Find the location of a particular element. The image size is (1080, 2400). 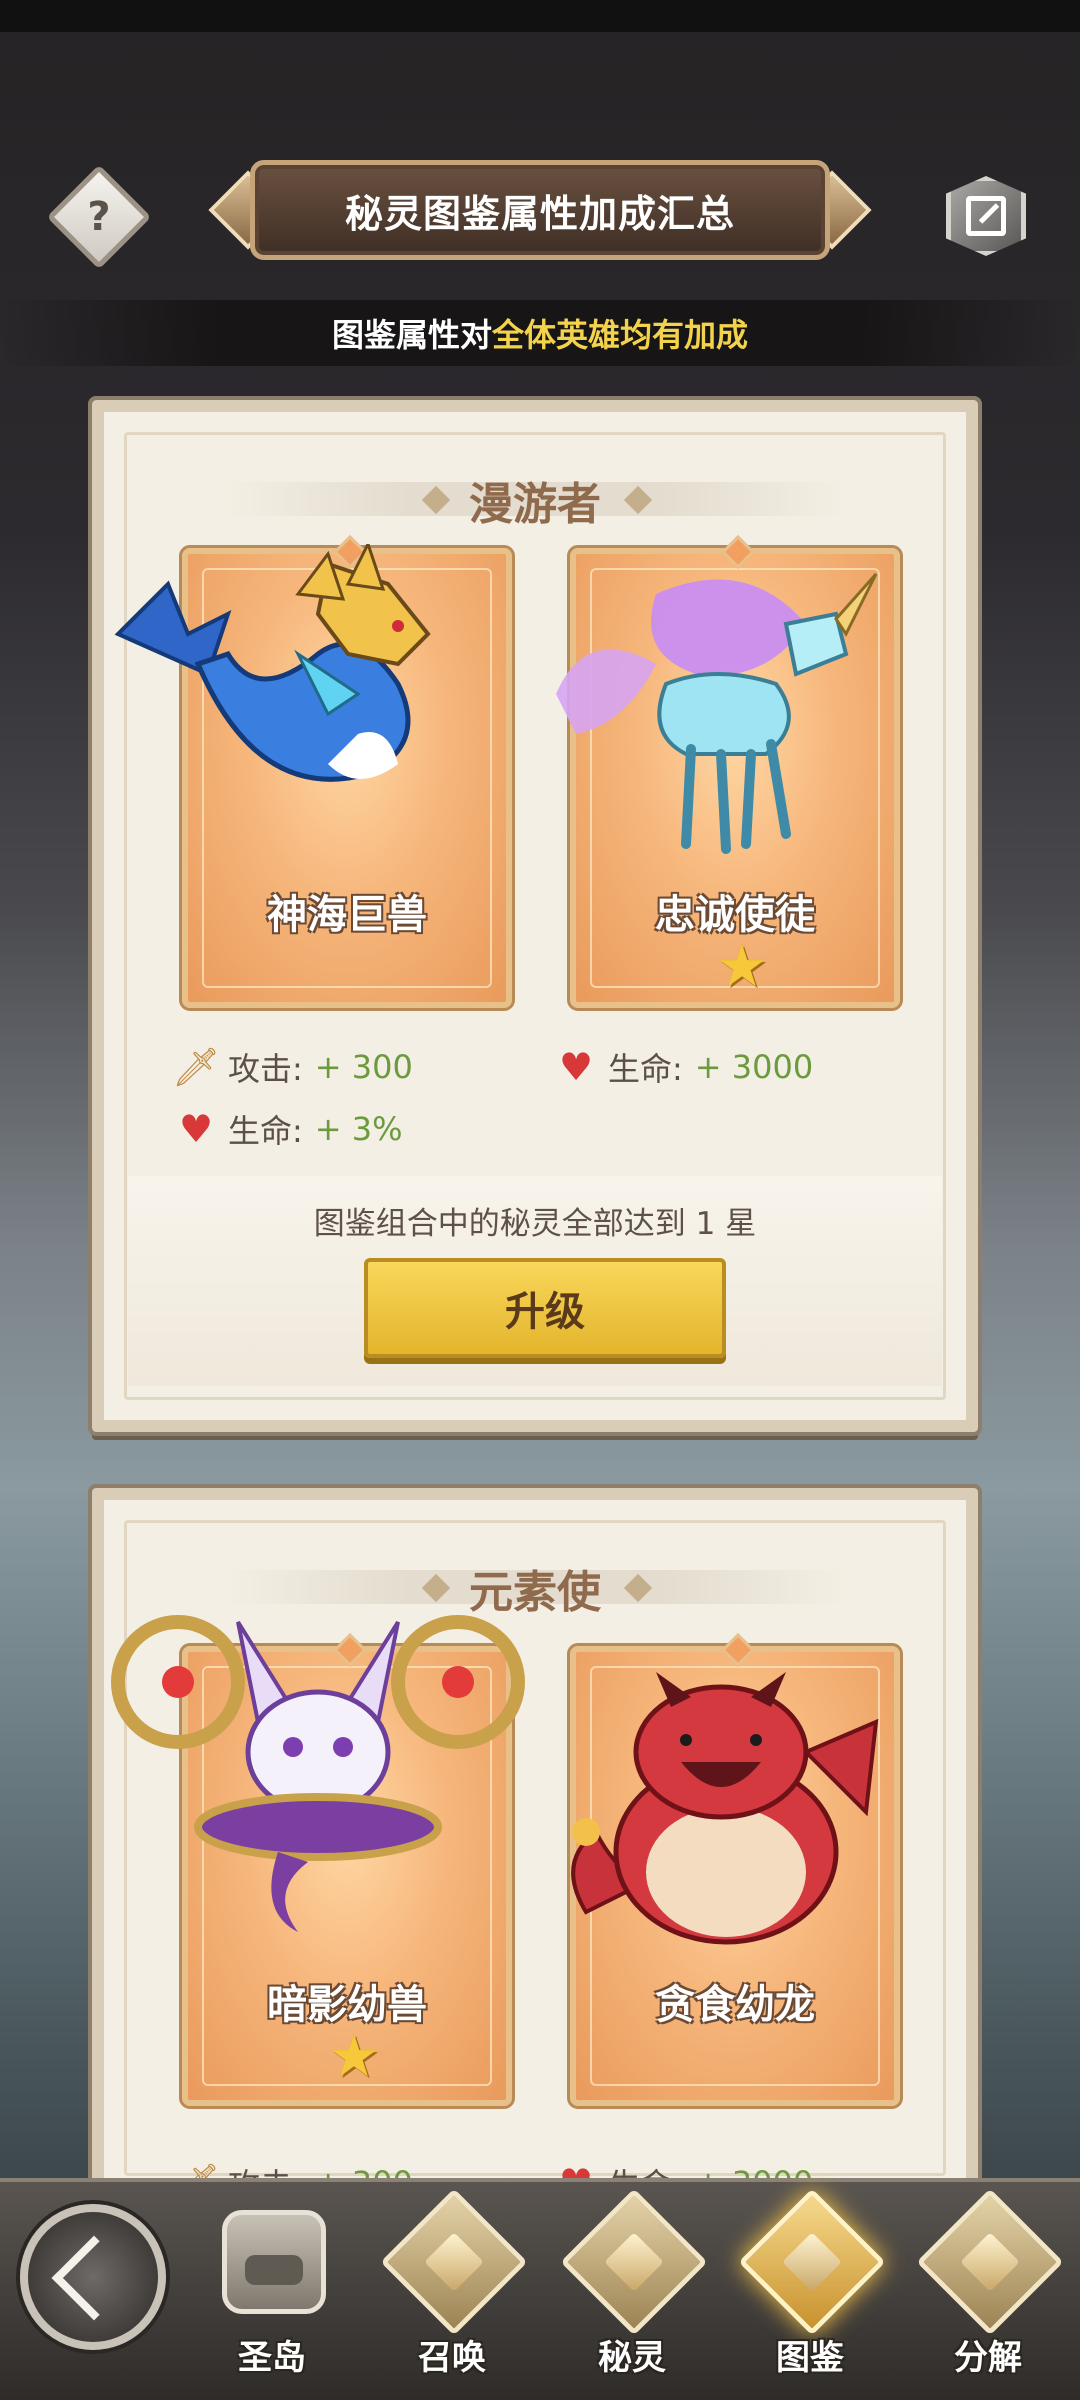

nav-item-island: 圣岛 is located at coordinates (272, 2297).